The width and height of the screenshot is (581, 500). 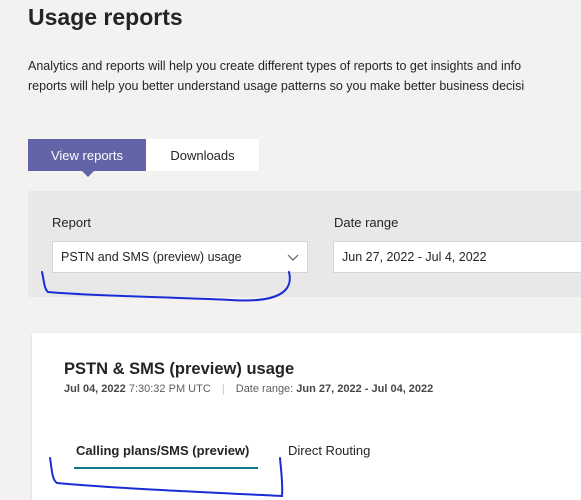 I want to click on meta-date-range-value: Jun 27, 2022 - Jul 04, 2022, so click(x=365, y=389).